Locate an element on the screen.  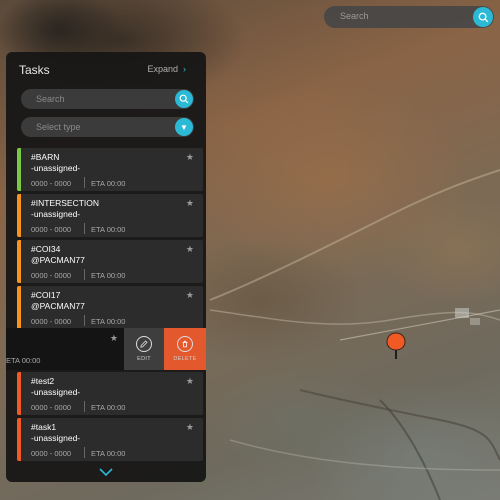
task-name: #BARN is located at coordinates (45, 157).